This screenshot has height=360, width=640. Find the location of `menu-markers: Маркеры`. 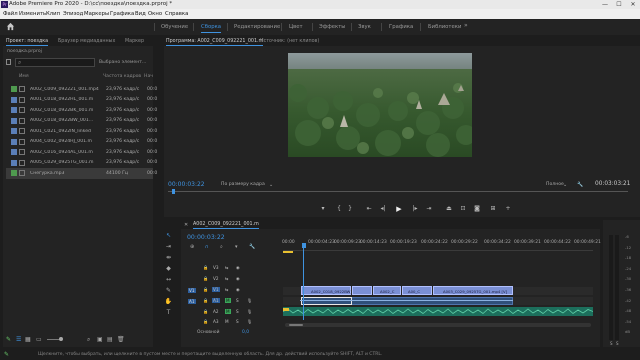

menu-markers: Маркеры is located at coordinates (96, 14).